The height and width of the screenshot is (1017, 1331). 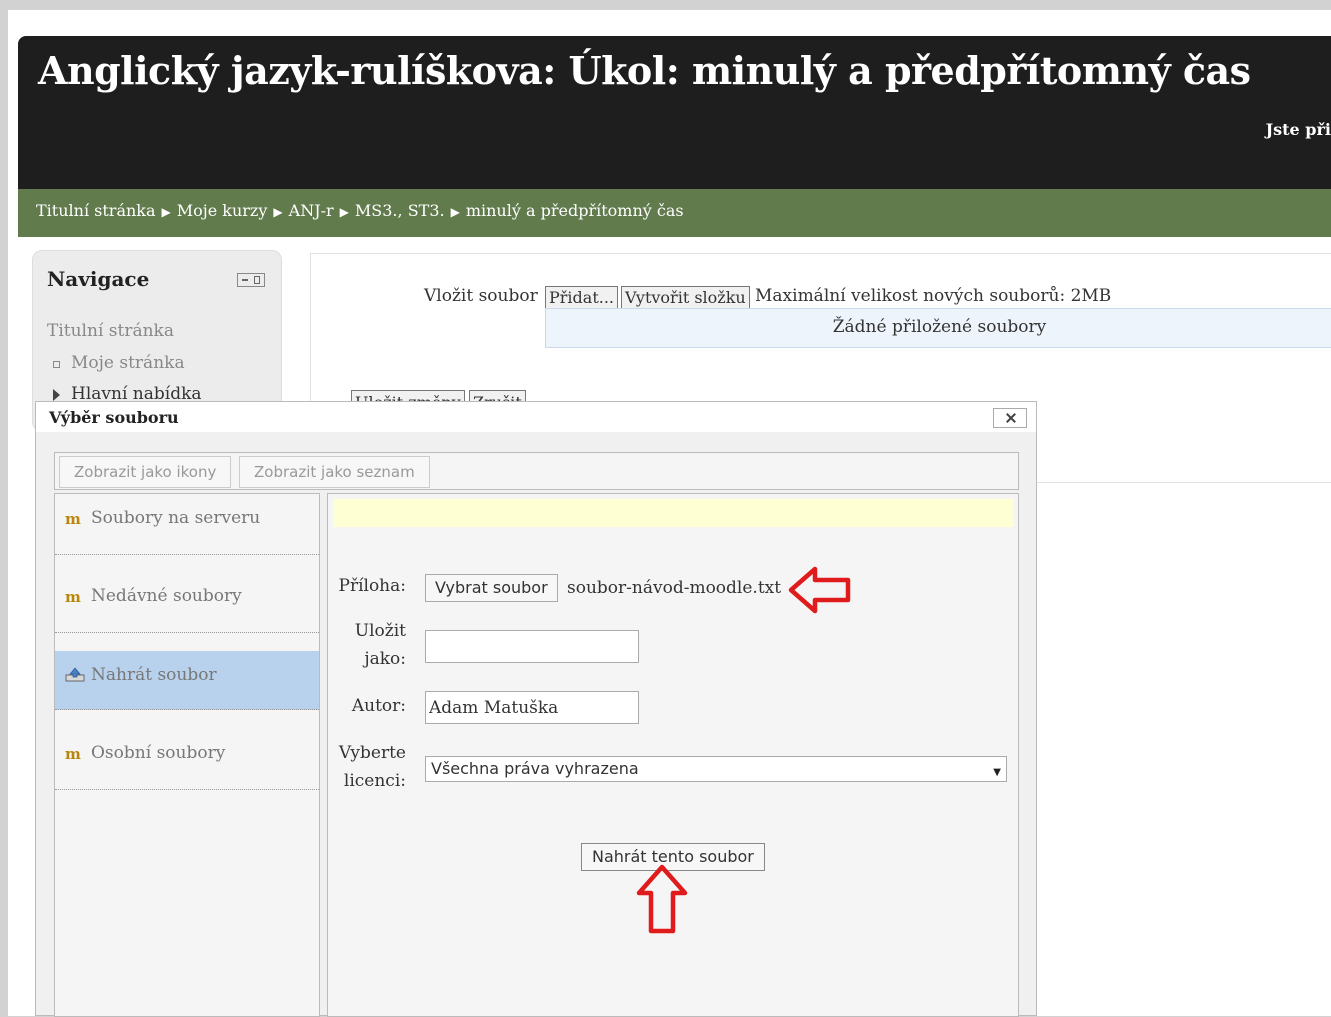 What do you see at coordinates (75, 674) in the screenshot?
I see `upload-icon` at bounding box center [75, 674].